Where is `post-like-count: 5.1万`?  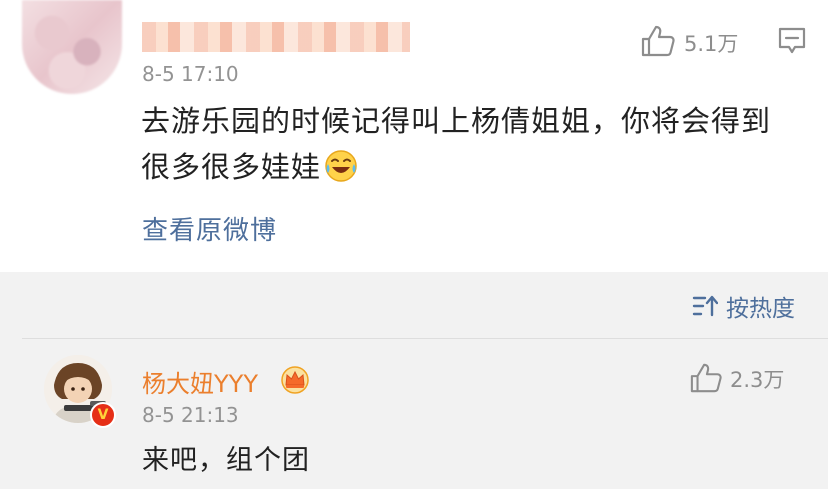 post-like-count: 5.1万 is located at coordinates (711, 43).